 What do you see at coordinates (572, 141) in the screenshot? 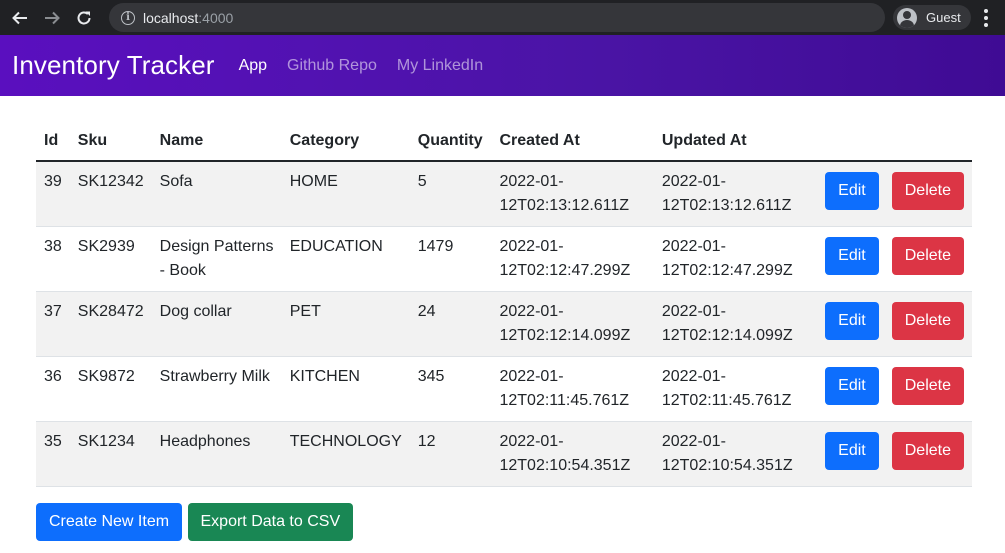
I see `header-created-at: Created At` at bounding box center [572, 141].